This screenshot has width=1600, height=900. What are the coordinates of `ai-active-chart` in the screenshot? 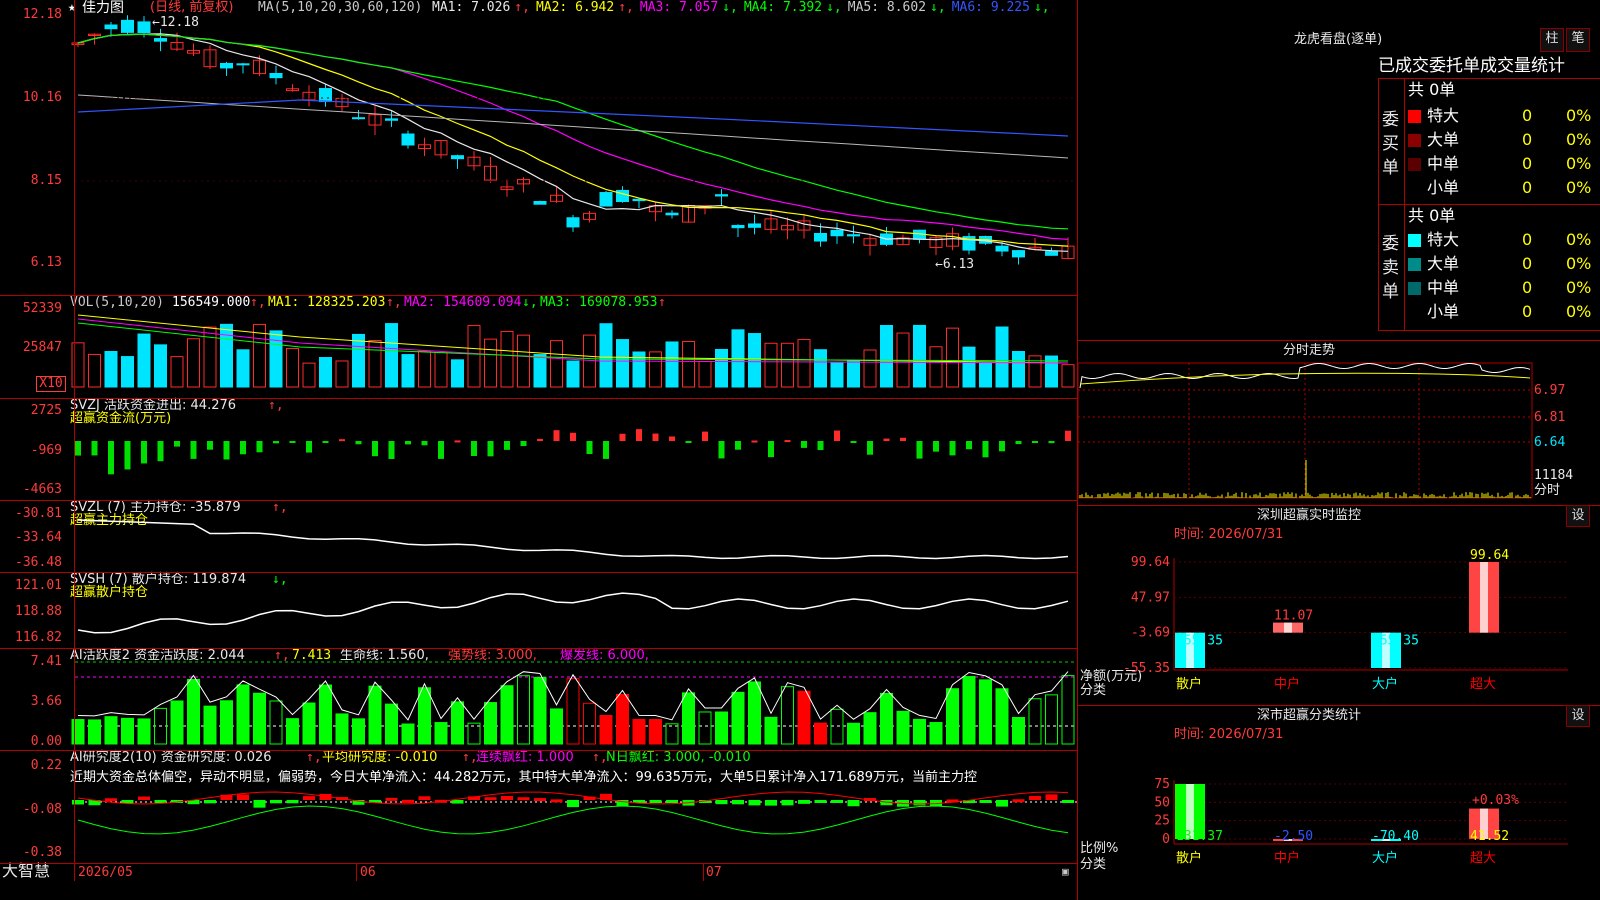 It's located at (539, 699).